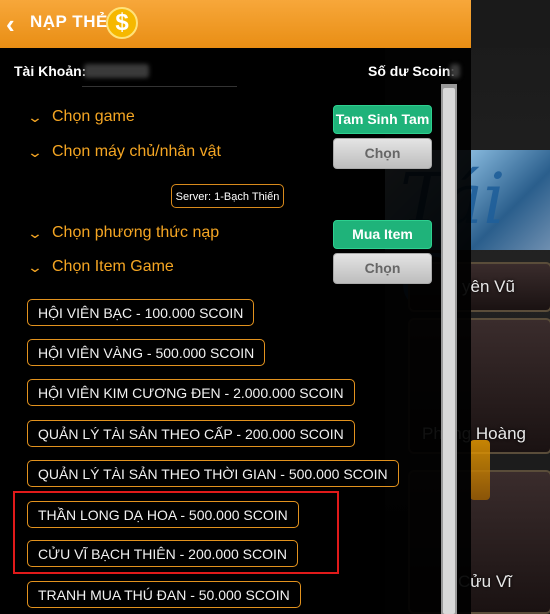 This screenshot has height=614, width=550. I want to click on item-option: HỘI VIÊN VÀNG - 500.000 SCOIN, so click(146, 352).